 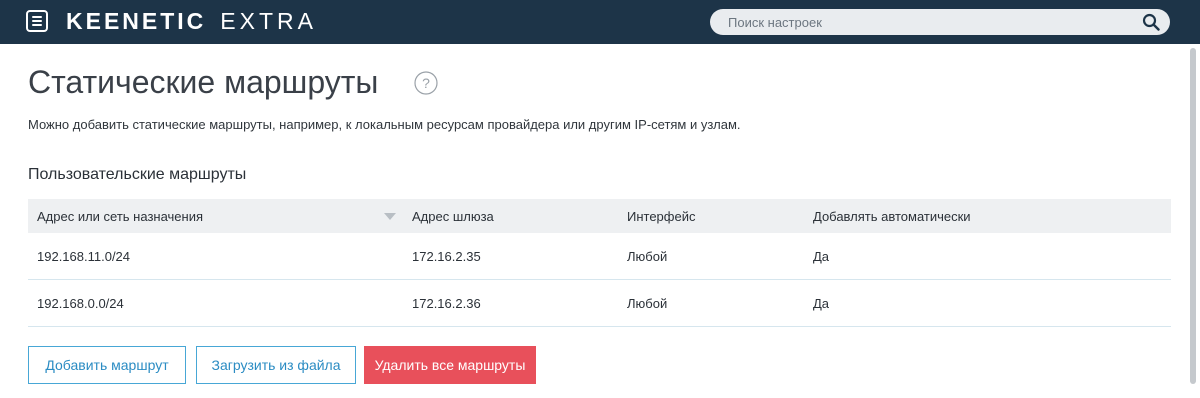 I want to click on scrollbar, so click(x=1193, y=221).